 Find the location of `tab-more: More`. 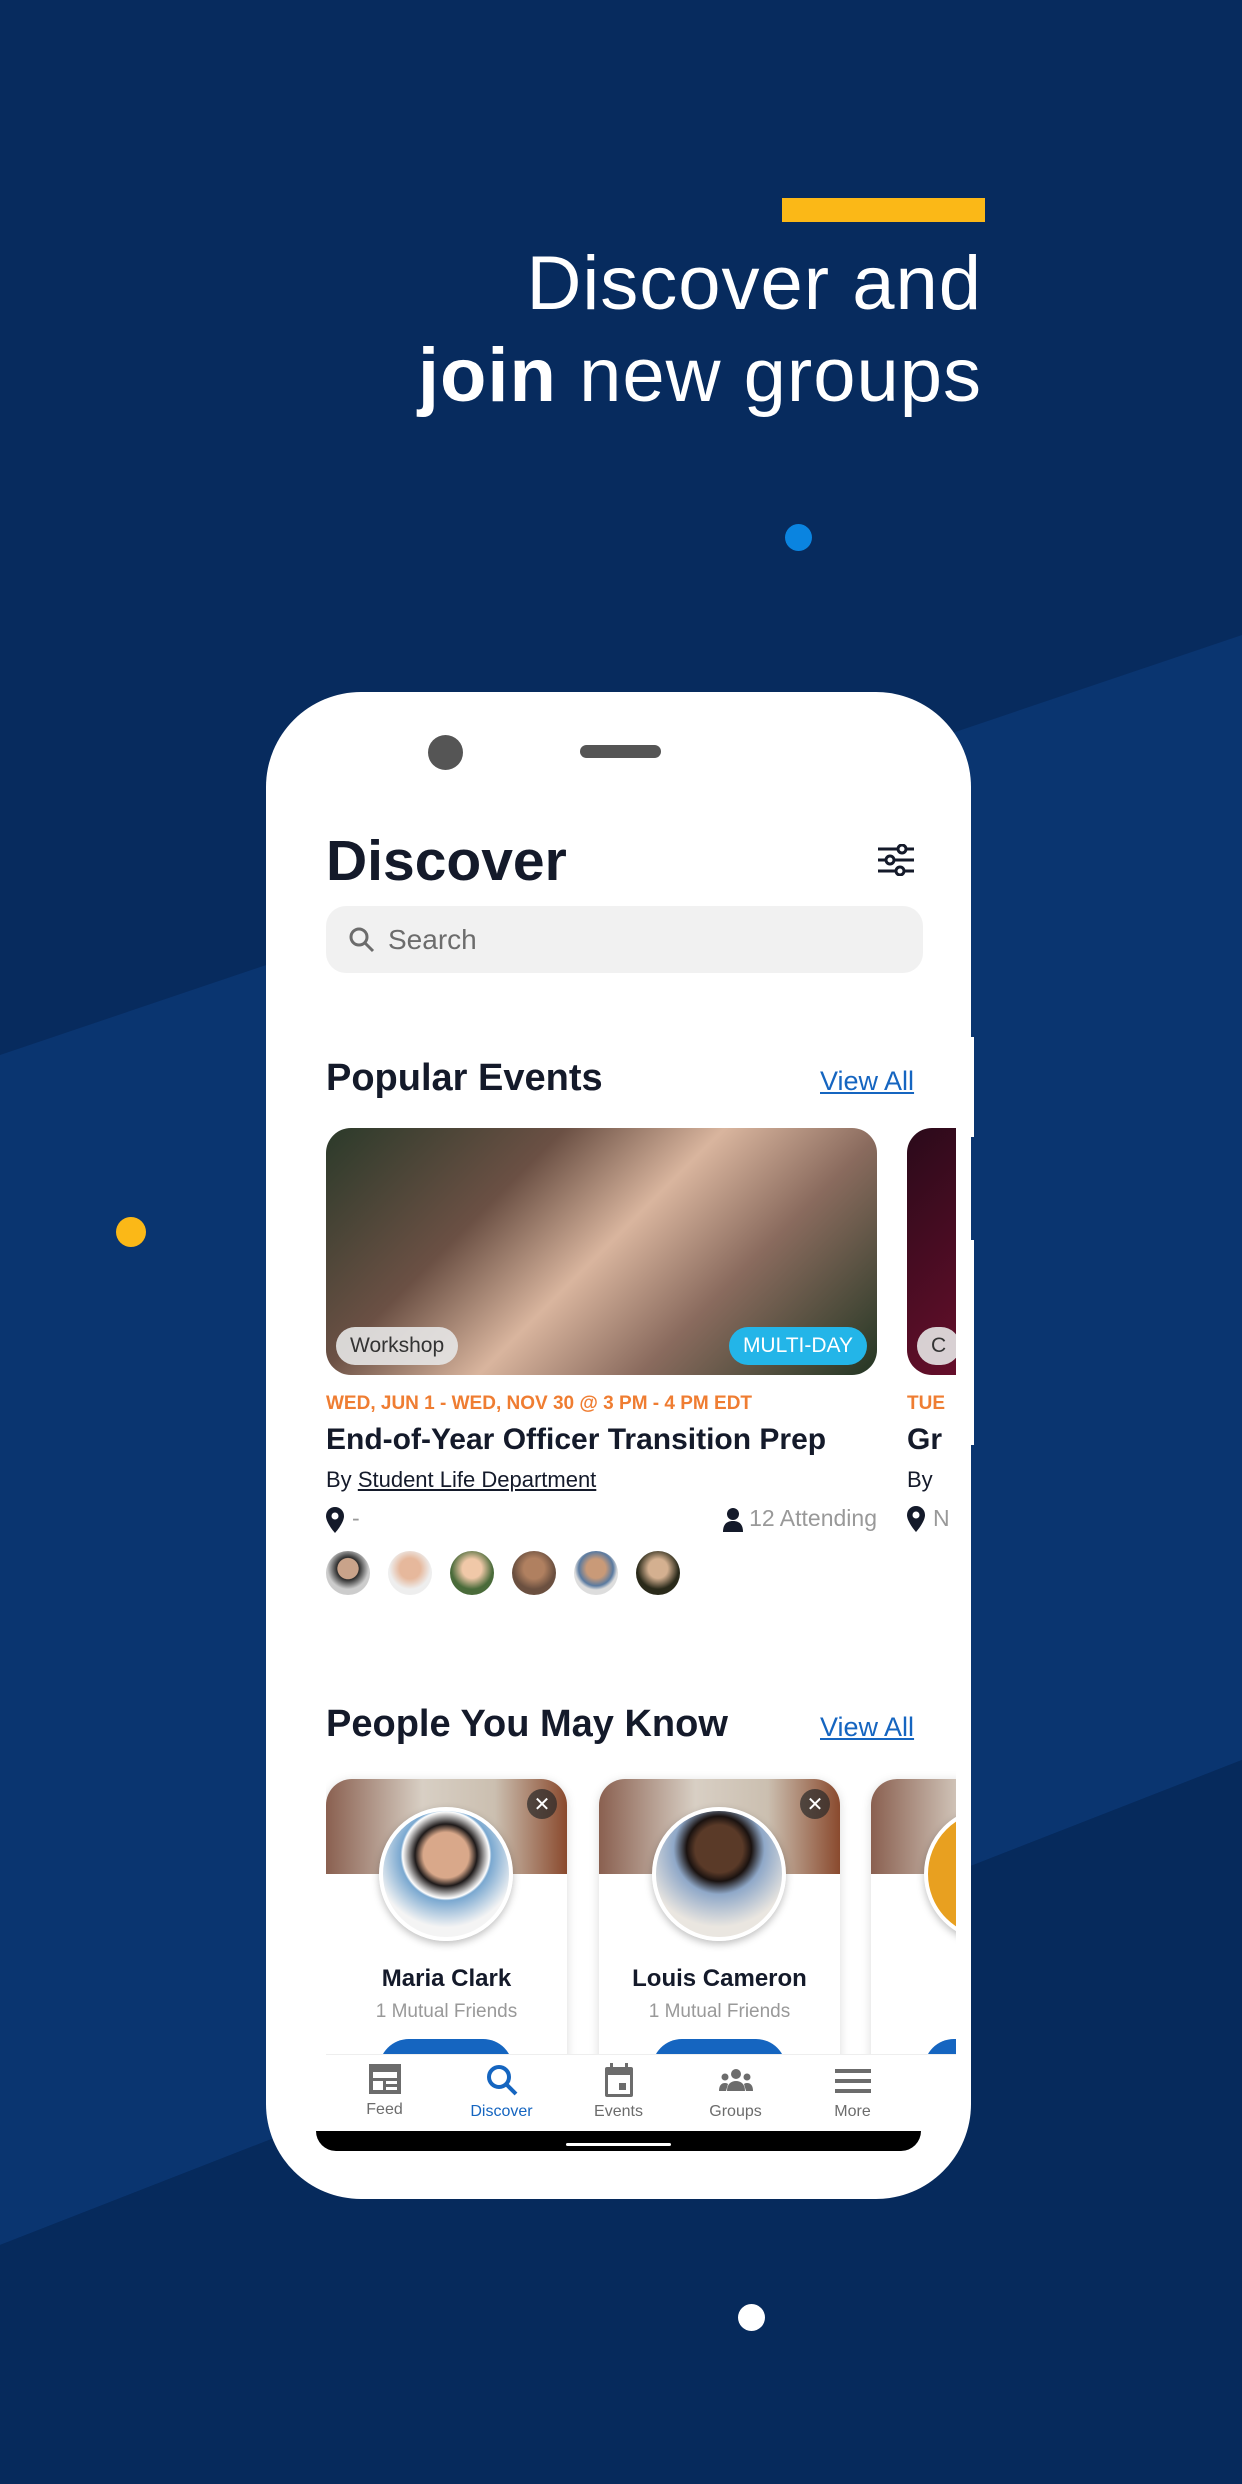

tab-more: More is located at coordinates (852, 2093).